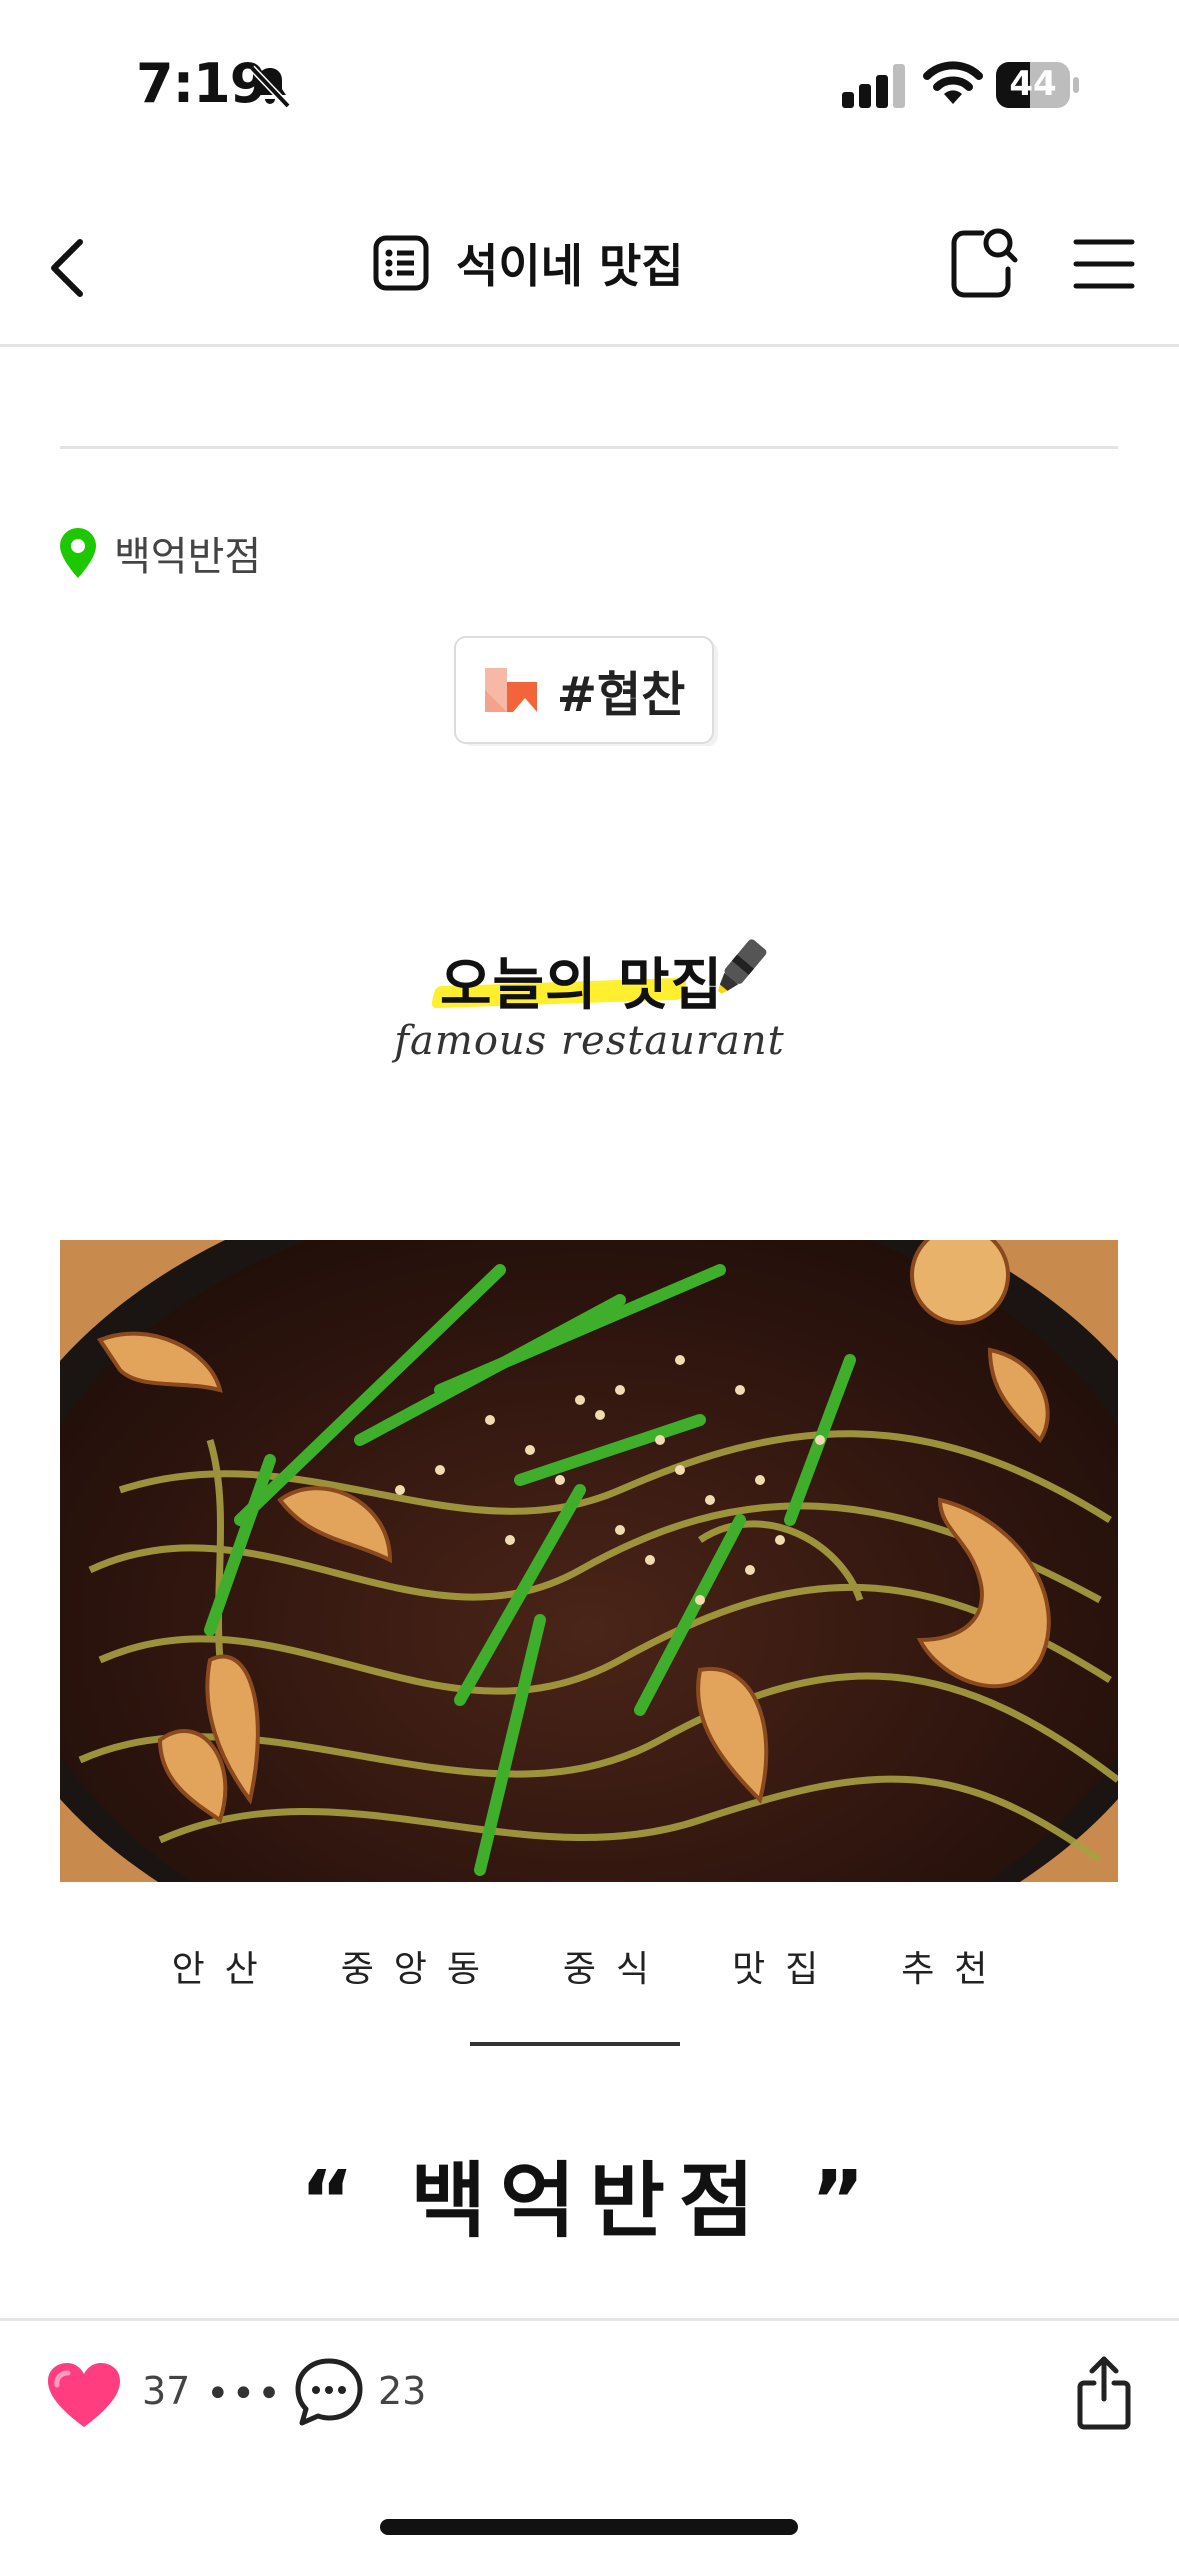 This screenshot has width=1179, height=2559. What do you see at coordinates (401, 263) in the screenshot?
I see `list-icon` at bounding box center [401, 263].